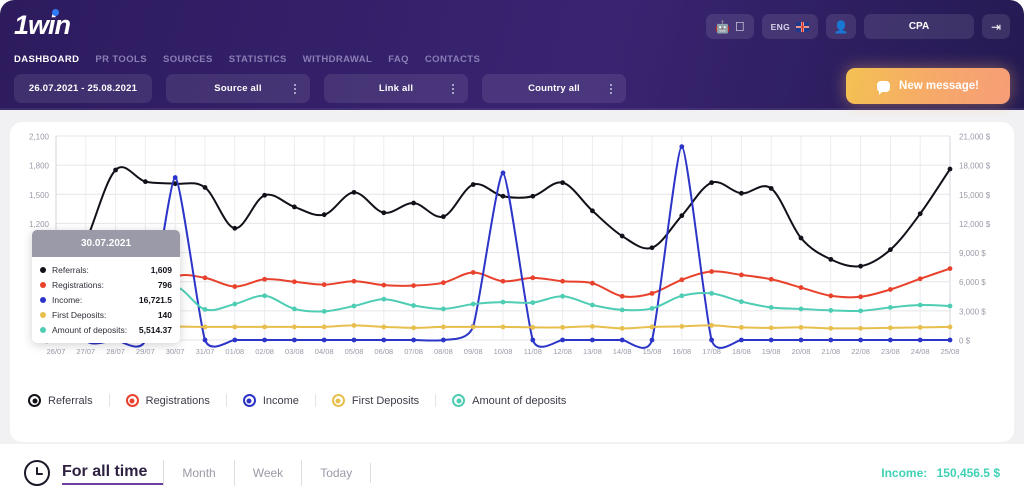 The width and height of the screenshot is (1024, 502). I want to click on logout-button: ⇥, so click(996, 26).